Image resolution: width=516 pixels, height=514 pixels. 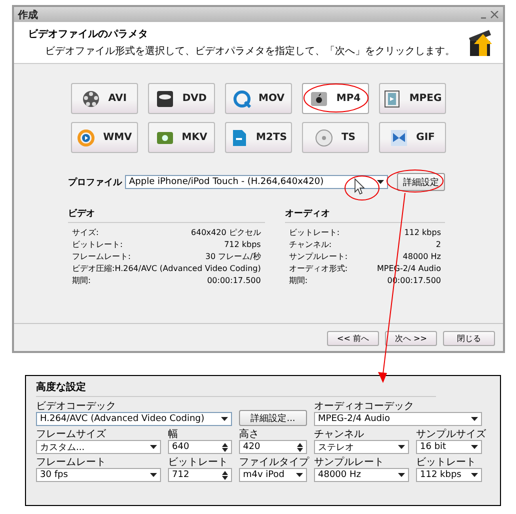 What do you see at coordinates (411, 338) in the screenshot?
I see `nav-button: 次へ >>` at bounding box center [411, 338].